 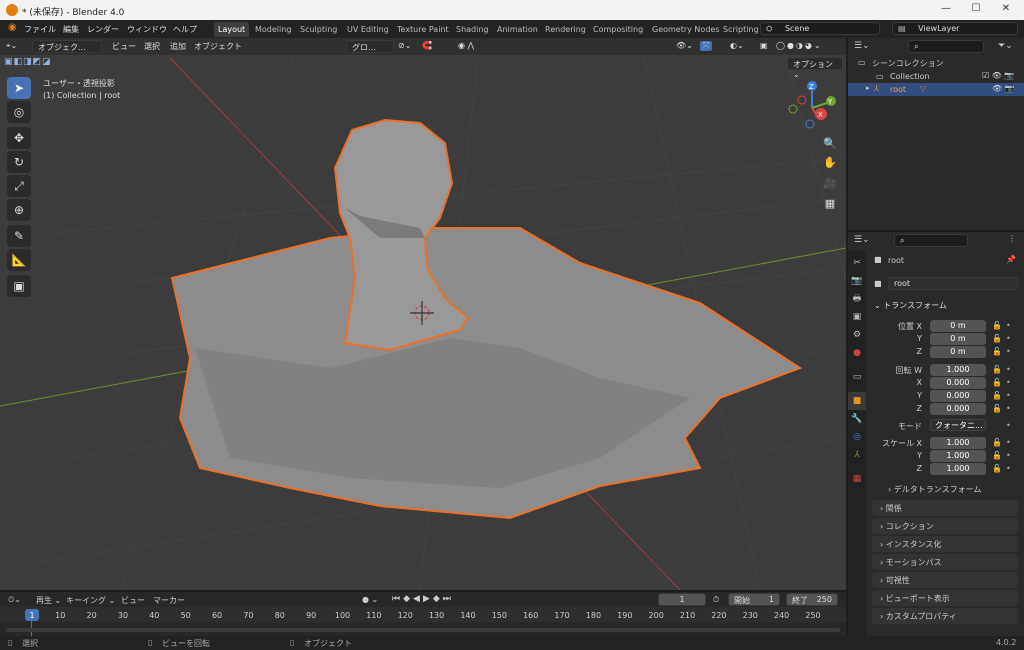 What do you see at coordinates (931, 240) in the screenshot?
I see `properties-search-input: ⌕` at bounding box center [931, 240].